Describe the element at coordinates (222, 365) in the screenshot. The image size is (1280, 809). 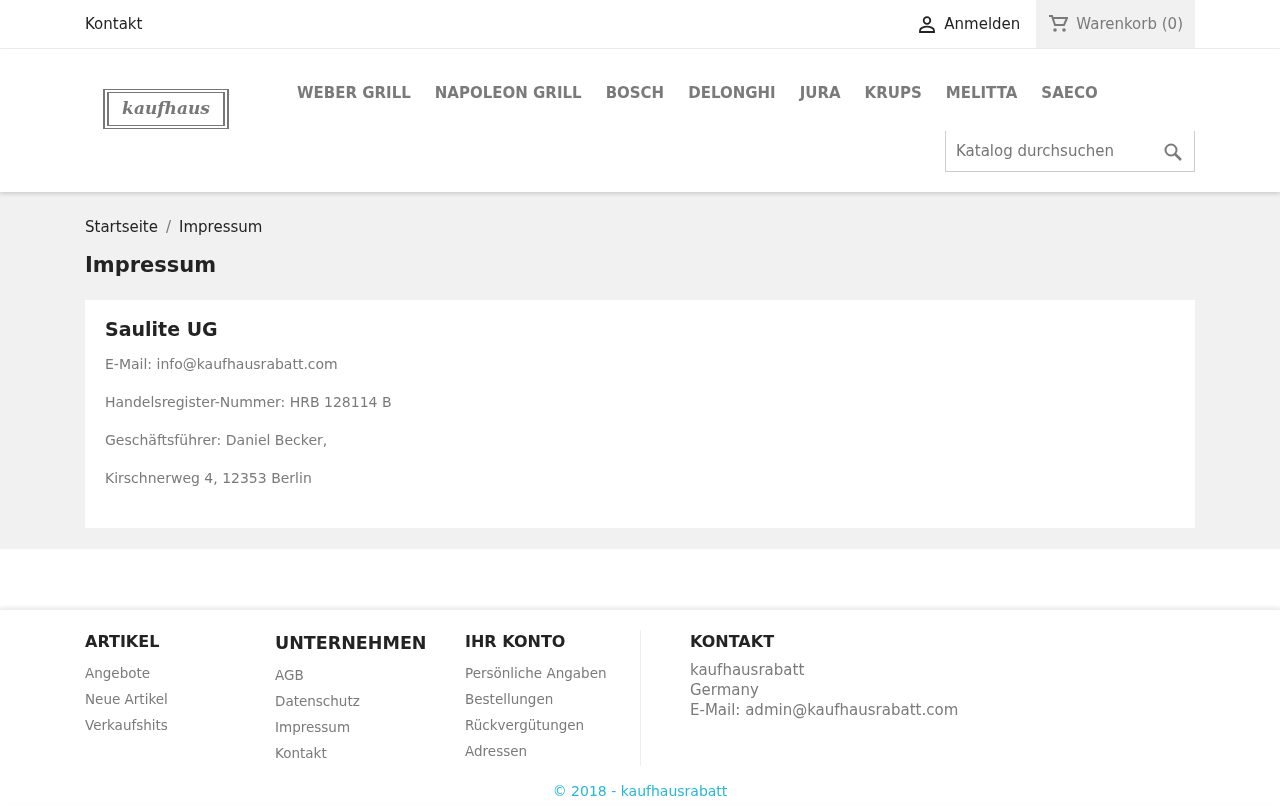
I see `info-text: E-Mail: info@kaufhausrabatt.com` at that location.